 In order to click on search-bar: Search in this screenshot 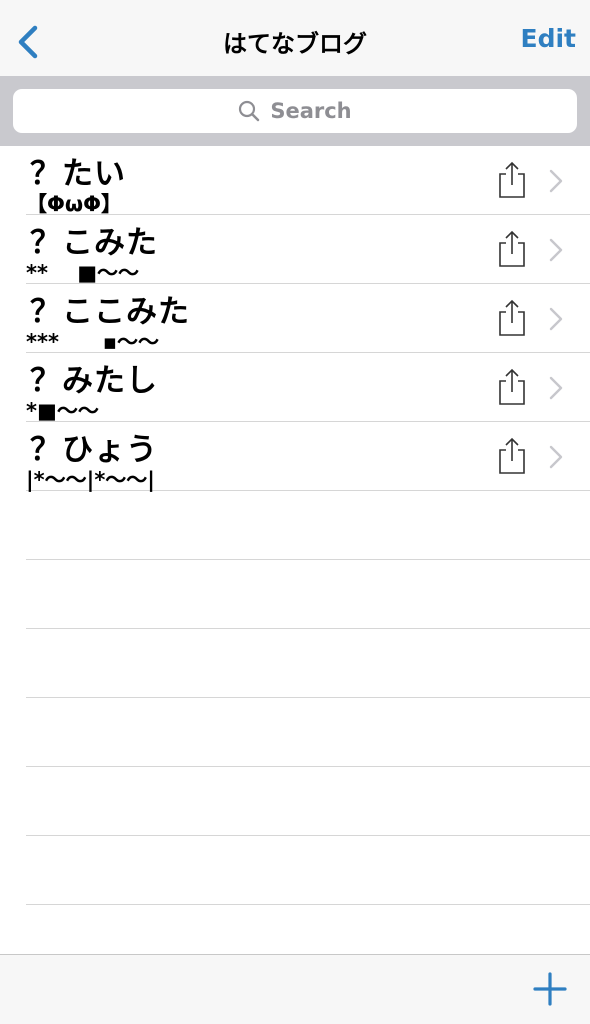, I will do `click(295, 111)`.